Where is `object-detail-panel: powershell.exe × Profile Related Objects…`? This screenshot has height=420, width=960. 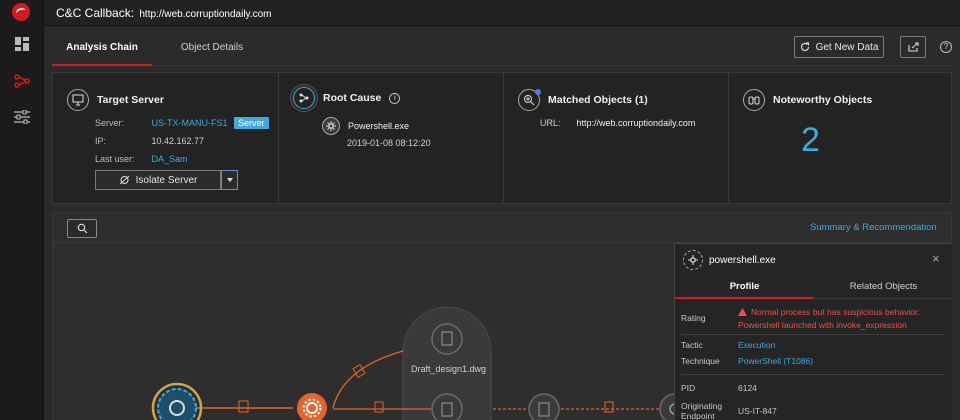 object-detail-panel: powershell.exe × Profile Related Objects… is located at coordinates (813, 331).